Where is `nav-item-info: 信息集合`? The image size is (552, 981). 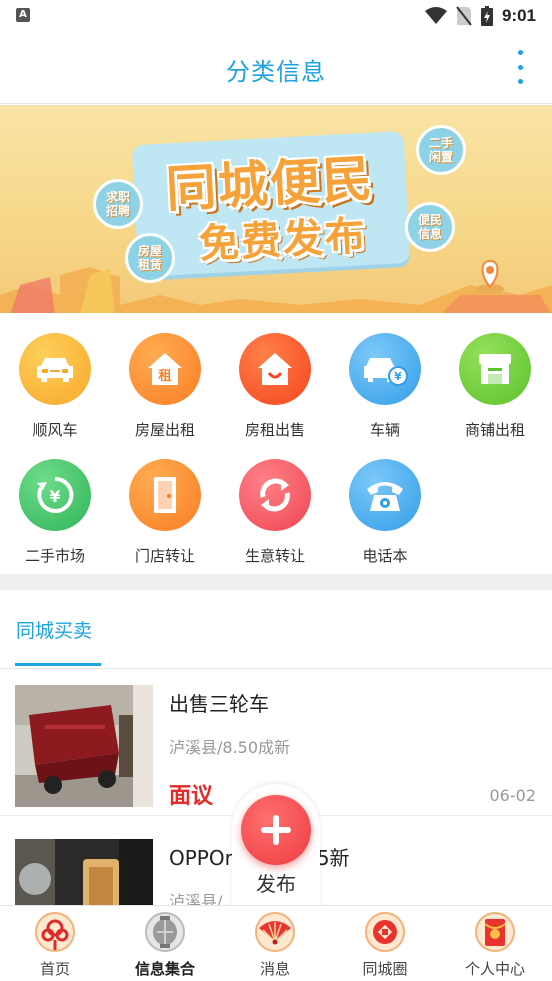
nav-item-info: 信息集合 is located at coordinates (165, 943).